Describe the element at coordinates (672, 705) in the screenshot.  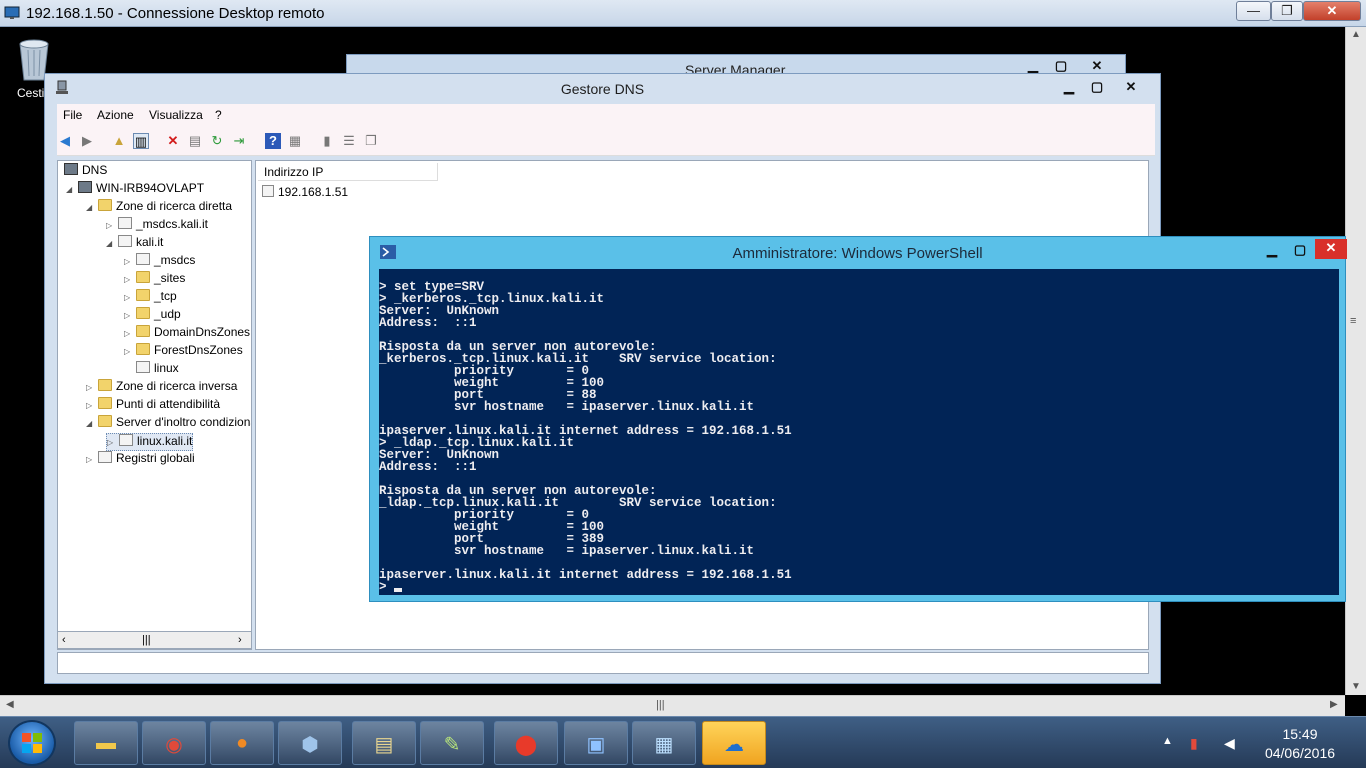
I see `rdp-horizontal-scrollbar: ◀ ||| ▶` at that location.